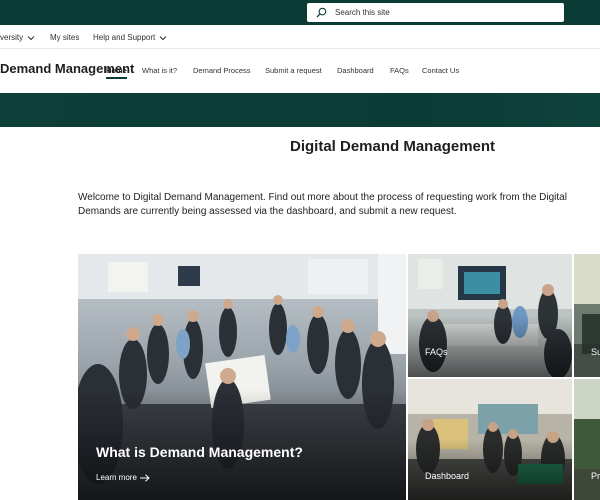  I want to click on learn-more-link: Learn more, so click(123, 477).